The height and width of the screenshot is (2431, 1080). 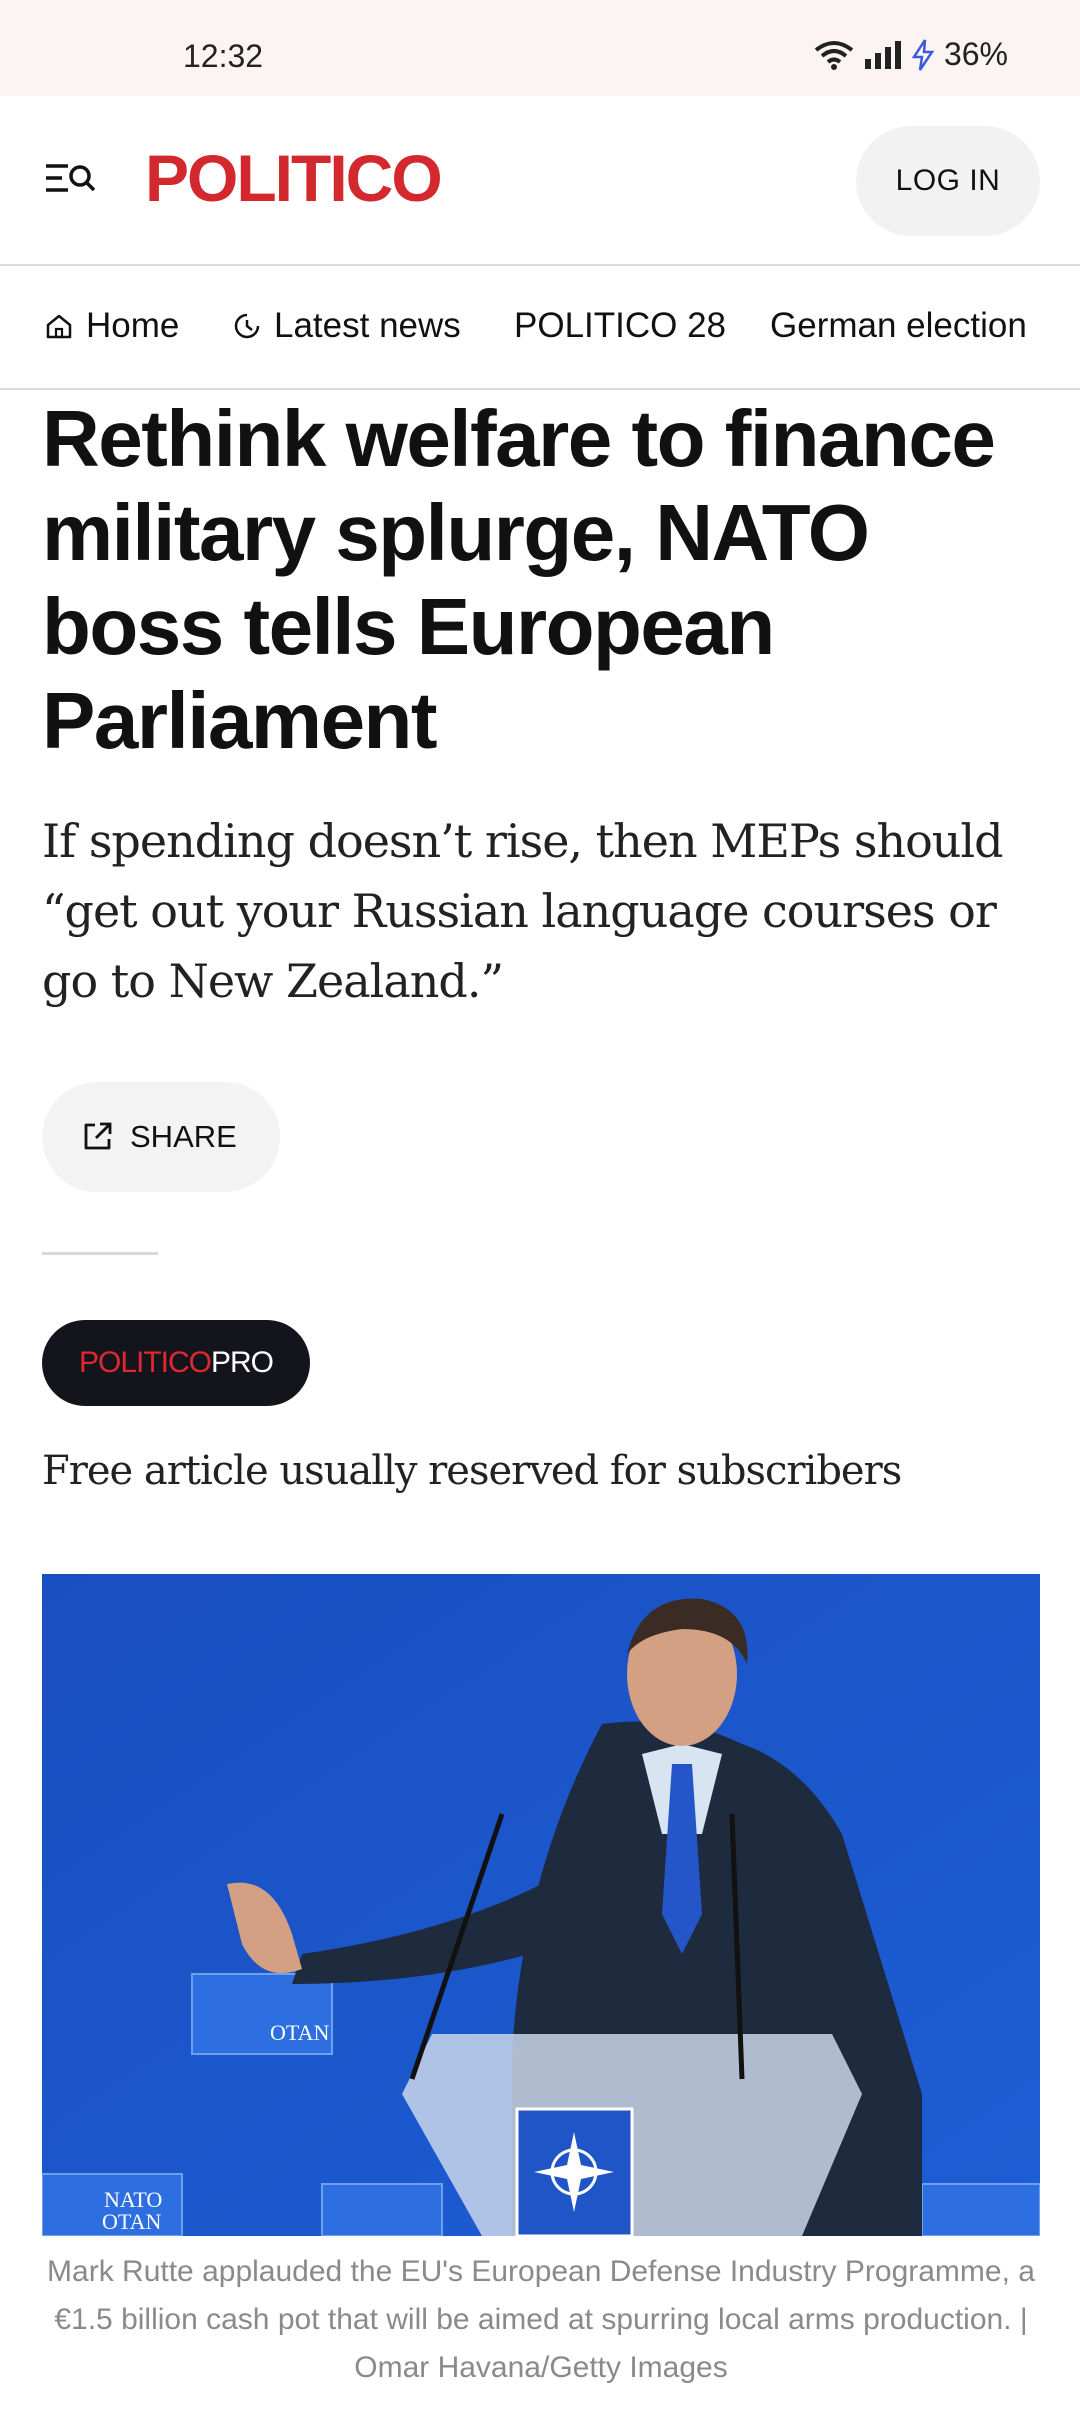 I want to click on menu-search-button, so click(x=72, y=180).